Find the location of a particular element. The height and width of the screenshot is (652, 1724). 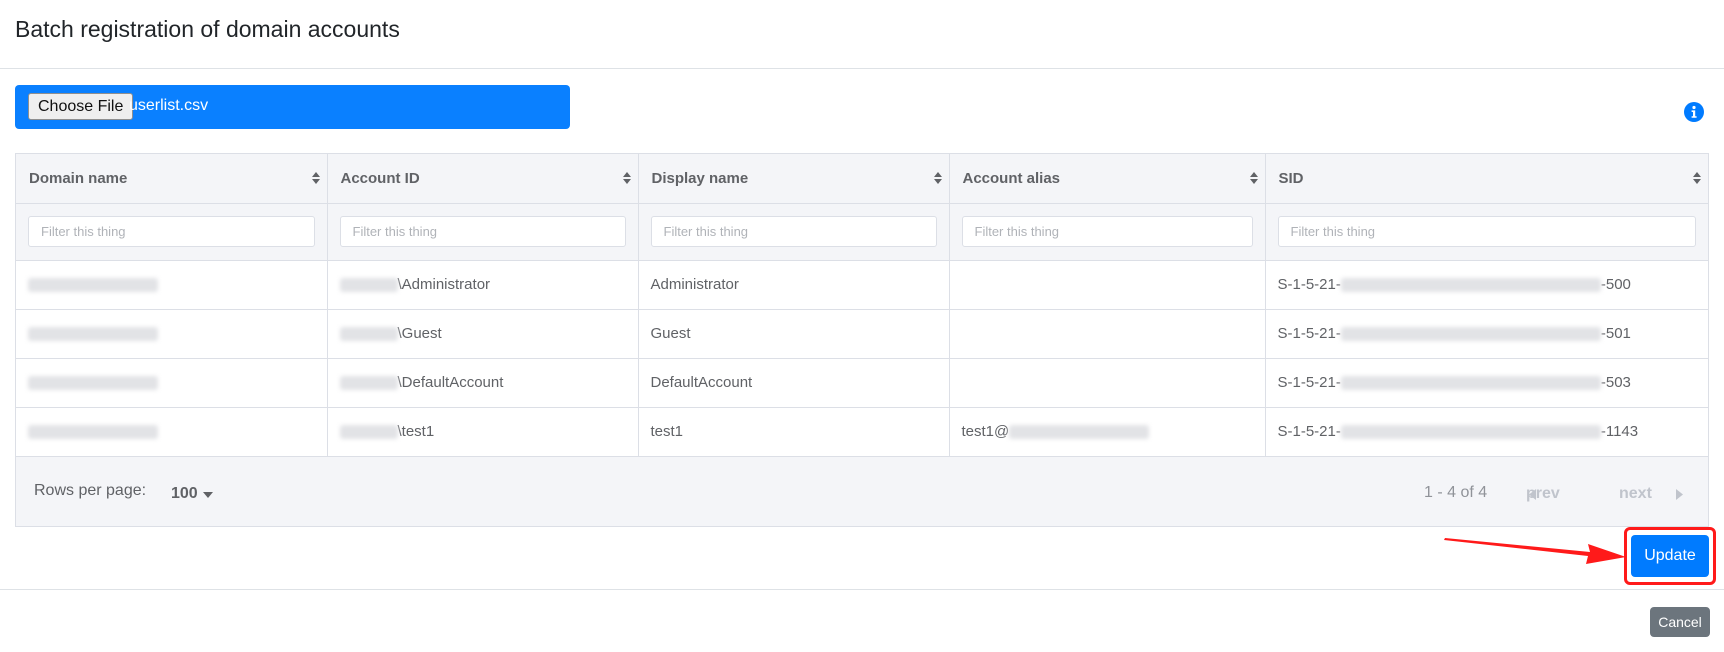

cell-display-name: Administrator is located at coordinates (794, 285).